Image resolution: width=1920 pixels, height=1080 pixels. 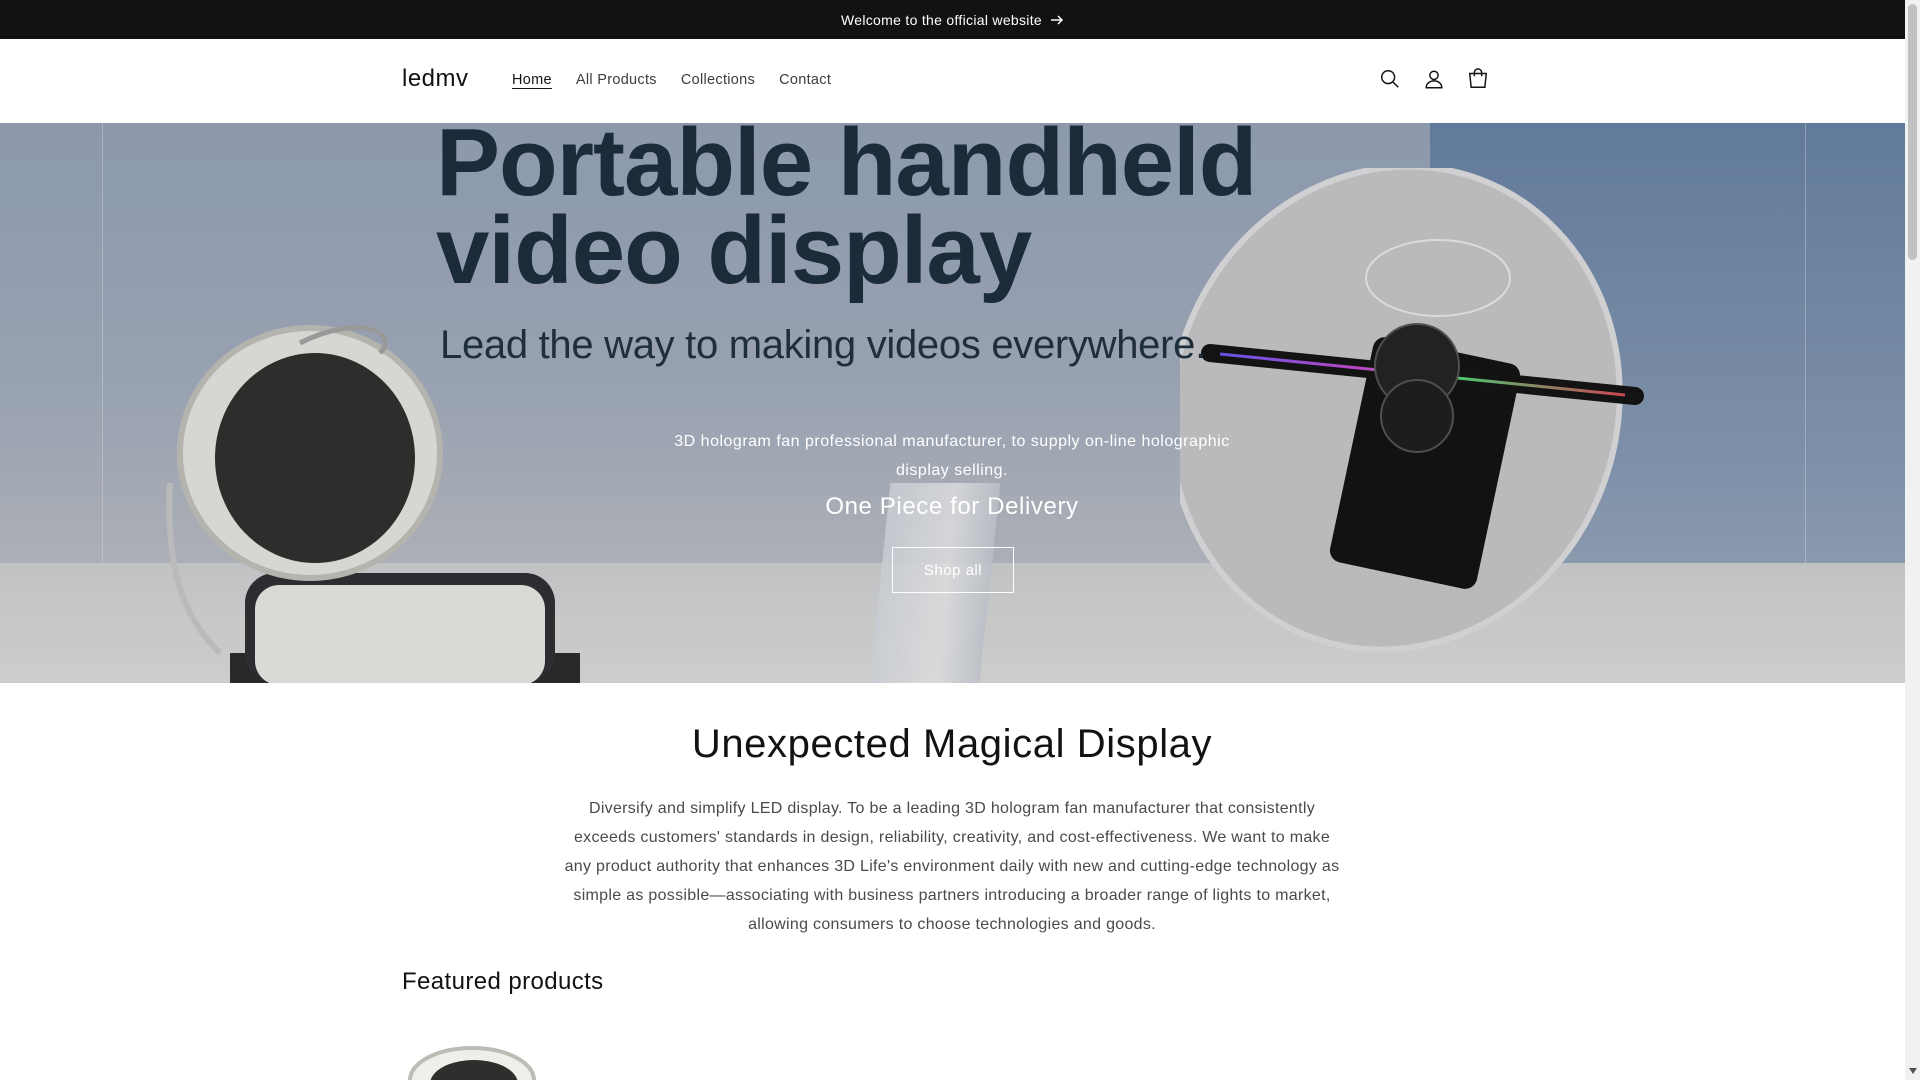 What do you see at coordinates (805, 80) in the screenshot?
I see `nav-contact: Contact` at bounding box center [805, 80].